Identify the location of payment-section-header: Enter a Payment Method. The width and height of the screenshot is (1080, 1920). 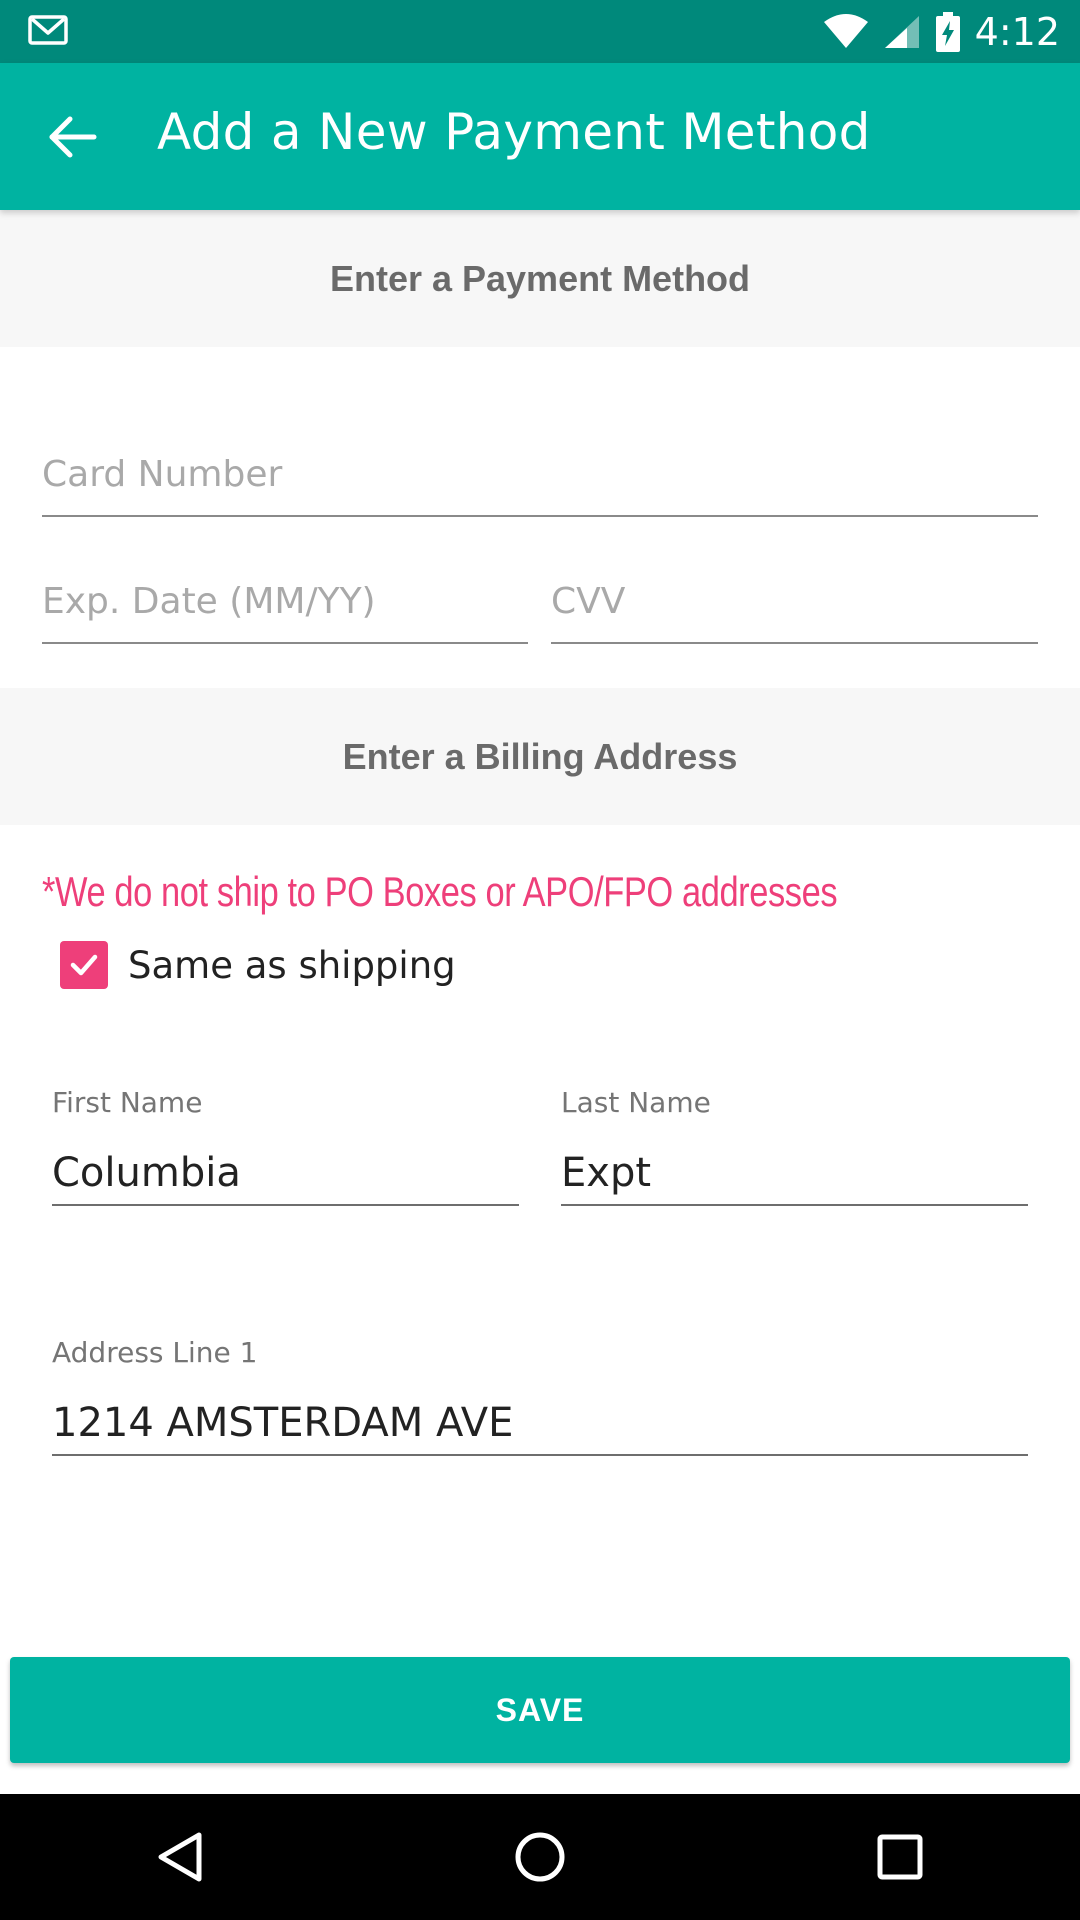
(540, 278).